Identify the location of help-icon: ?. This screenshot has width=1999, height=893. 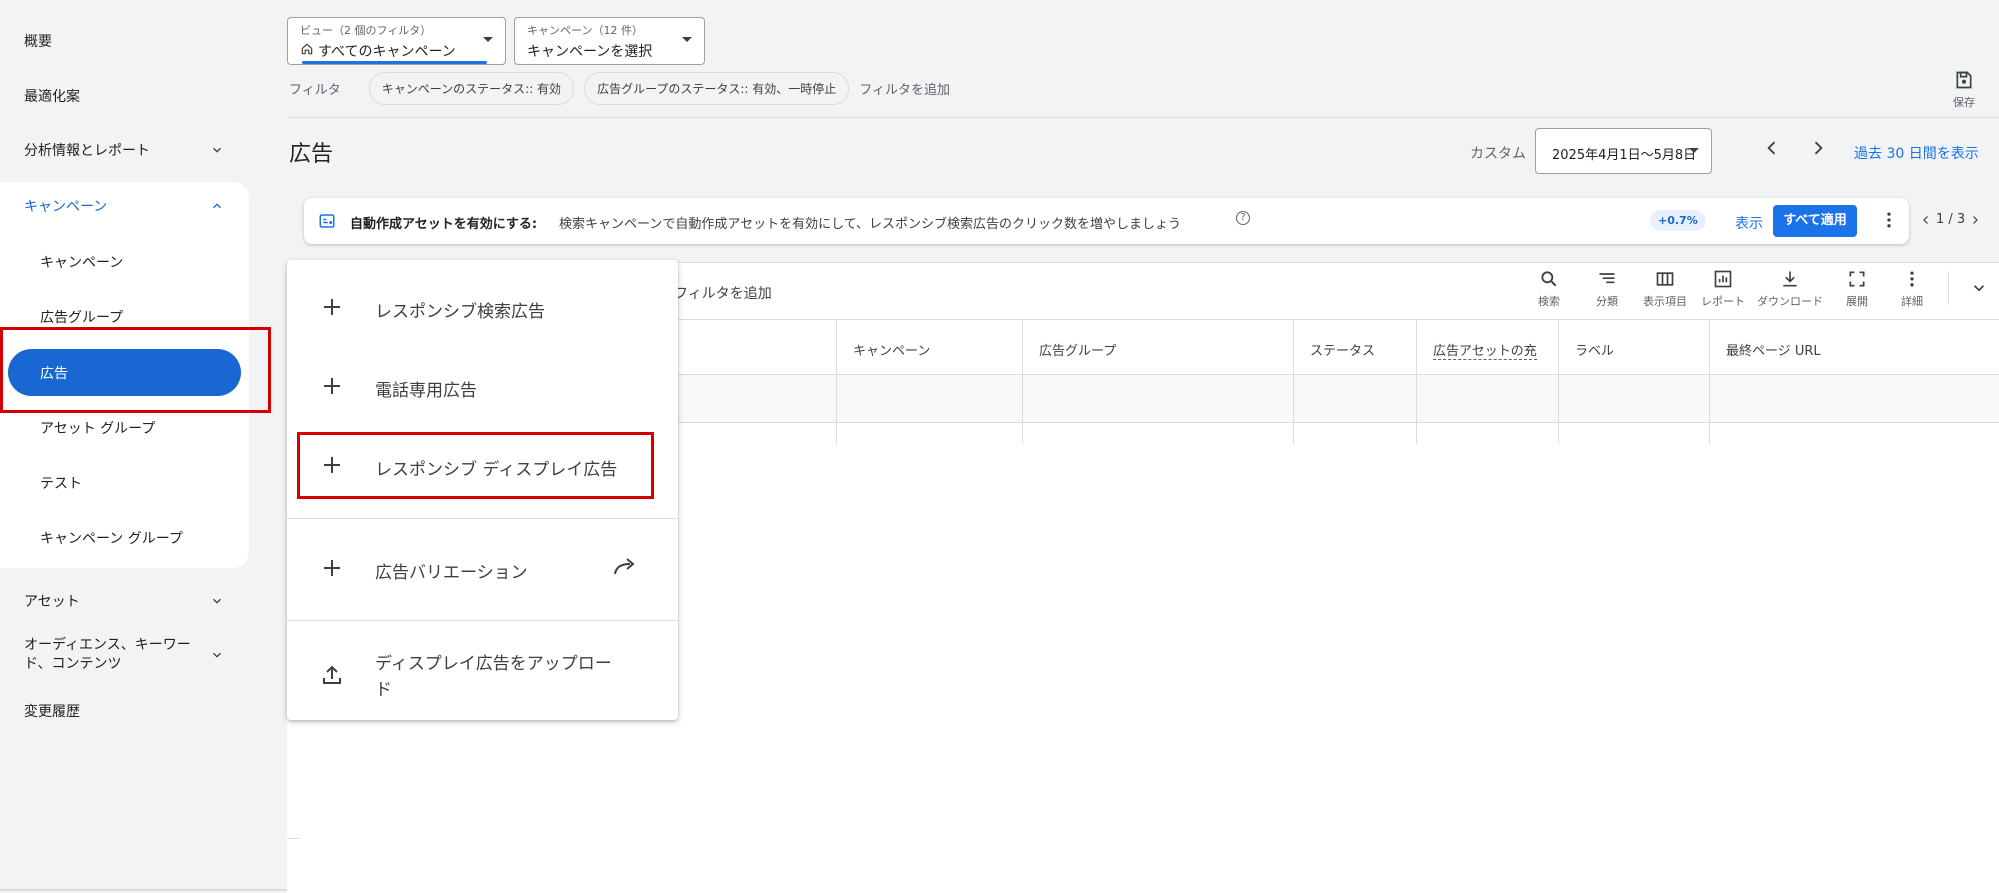
(1243, 218).